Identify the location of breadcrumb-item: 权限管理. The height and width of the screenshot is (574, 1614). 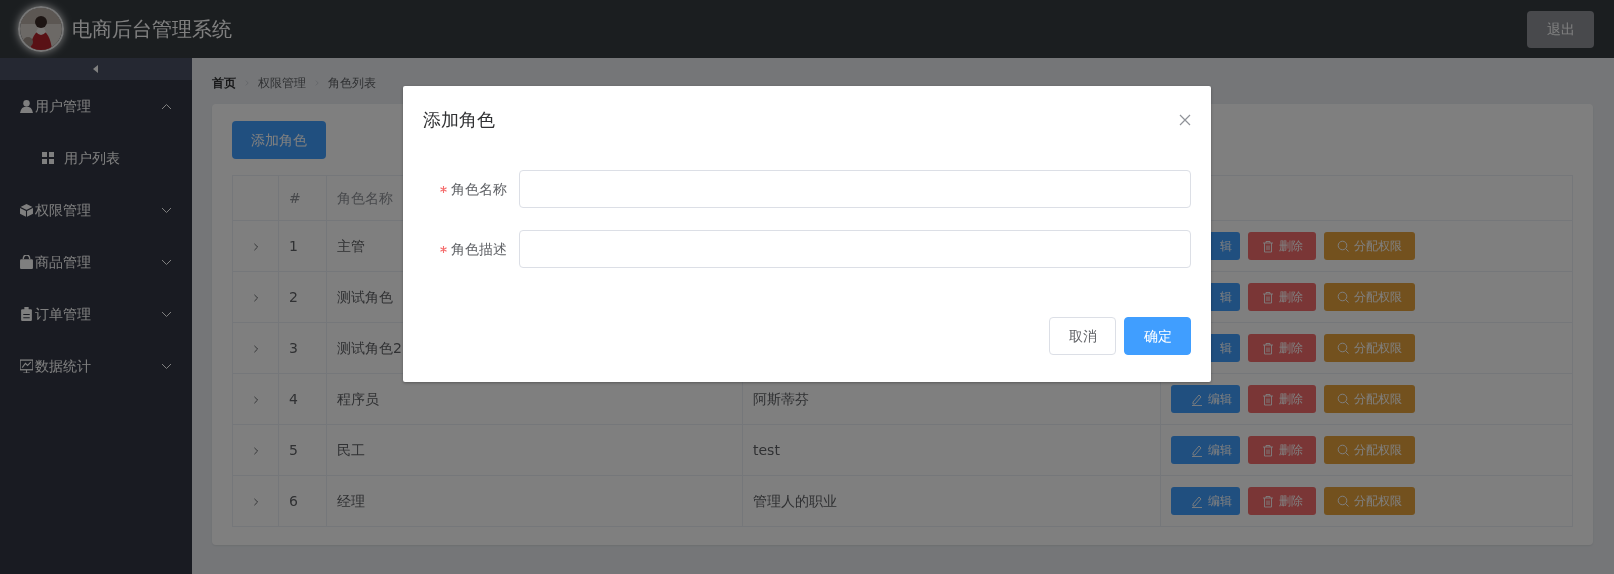
(282, 83).